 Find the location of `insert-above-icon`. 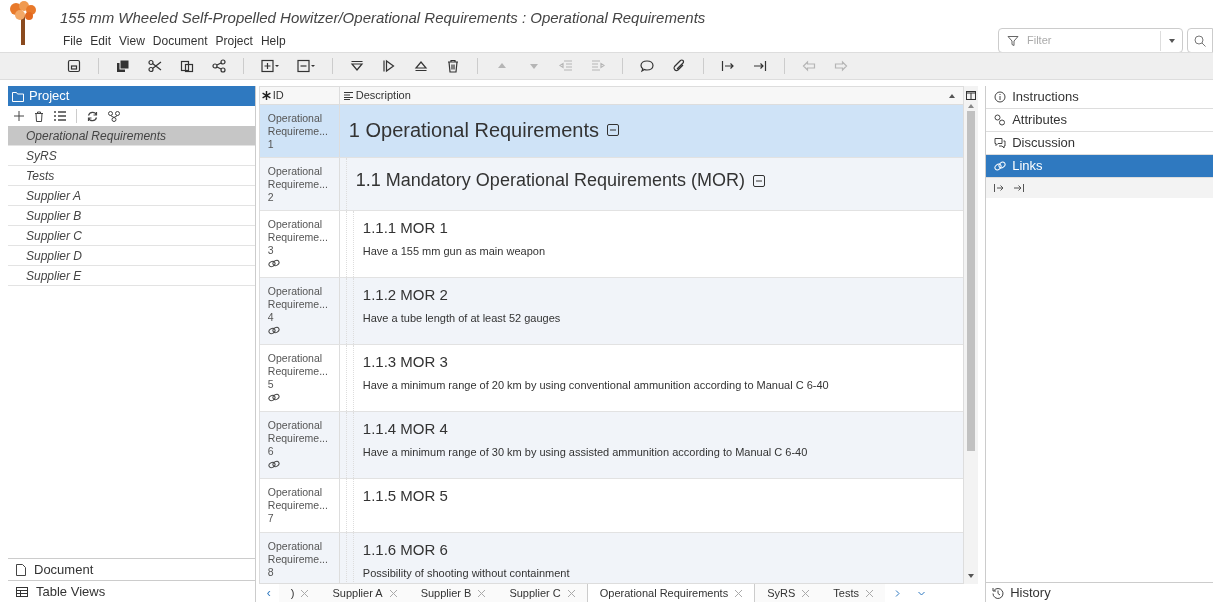

insert-above-icon is located at coordinates (421, 66).